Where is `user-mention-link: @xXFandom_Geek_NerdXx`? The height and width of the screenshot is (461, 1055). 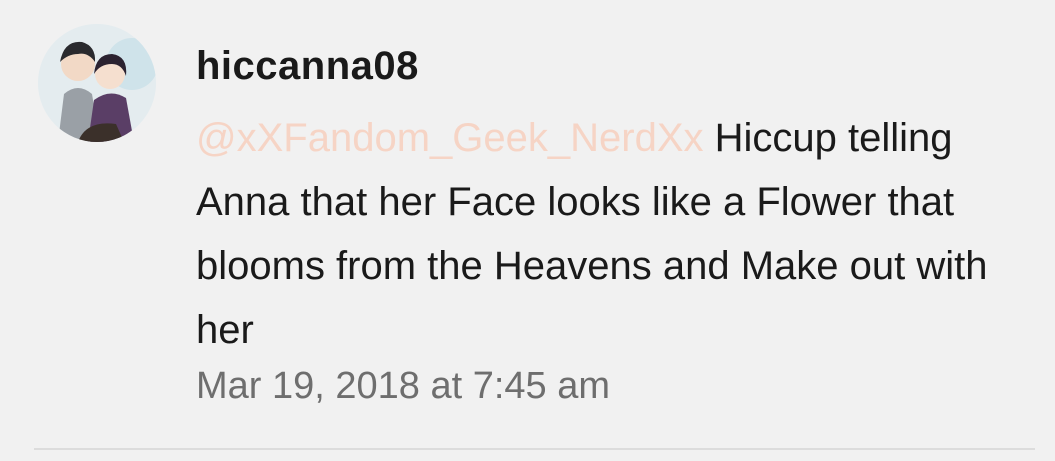 user-mention-link: @xXFandom_Geek_NerdXx is located at coordinates (450, 138).